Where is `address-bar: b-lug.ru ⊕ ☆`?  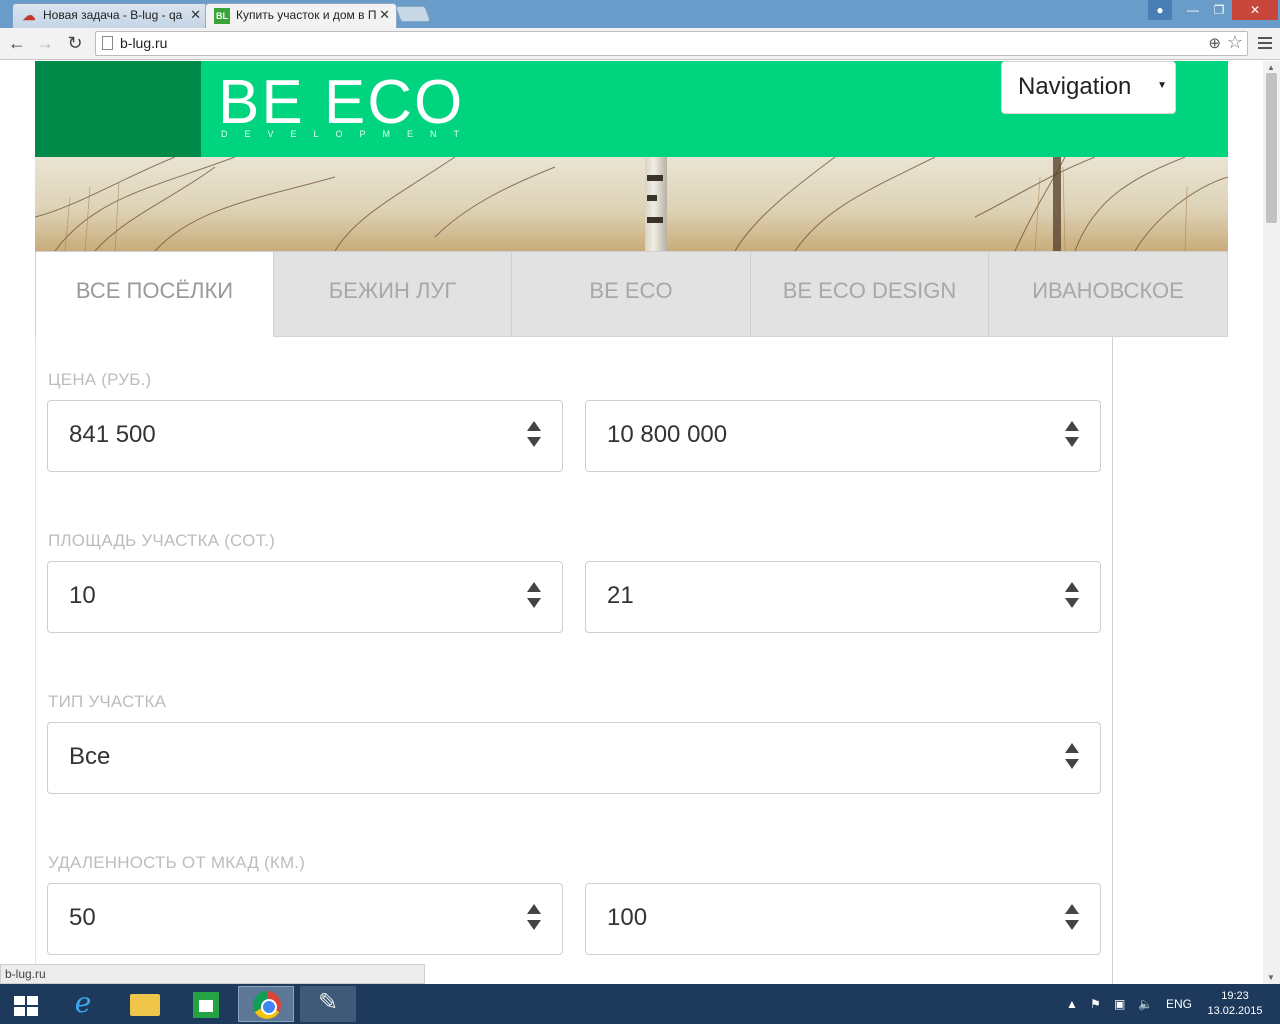
address-bar: b-lug.ru ⊕ ☆ is located at coordinates (671, 43).